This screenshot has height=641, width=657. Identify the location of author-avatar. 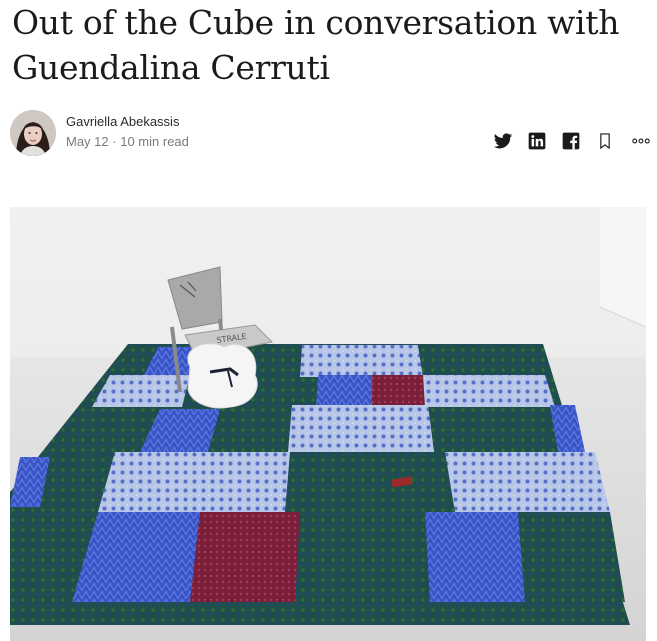
(33, 133).